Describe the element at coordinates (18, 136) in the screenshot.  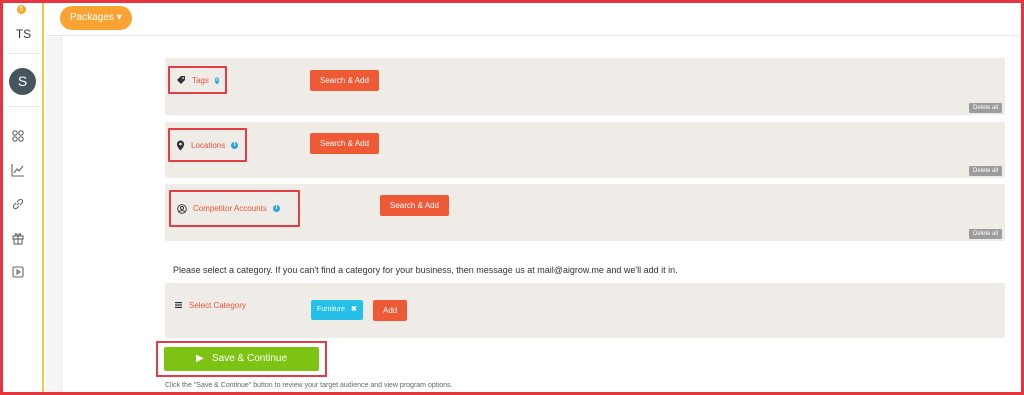
I see `apps-grid-icon` at that location.